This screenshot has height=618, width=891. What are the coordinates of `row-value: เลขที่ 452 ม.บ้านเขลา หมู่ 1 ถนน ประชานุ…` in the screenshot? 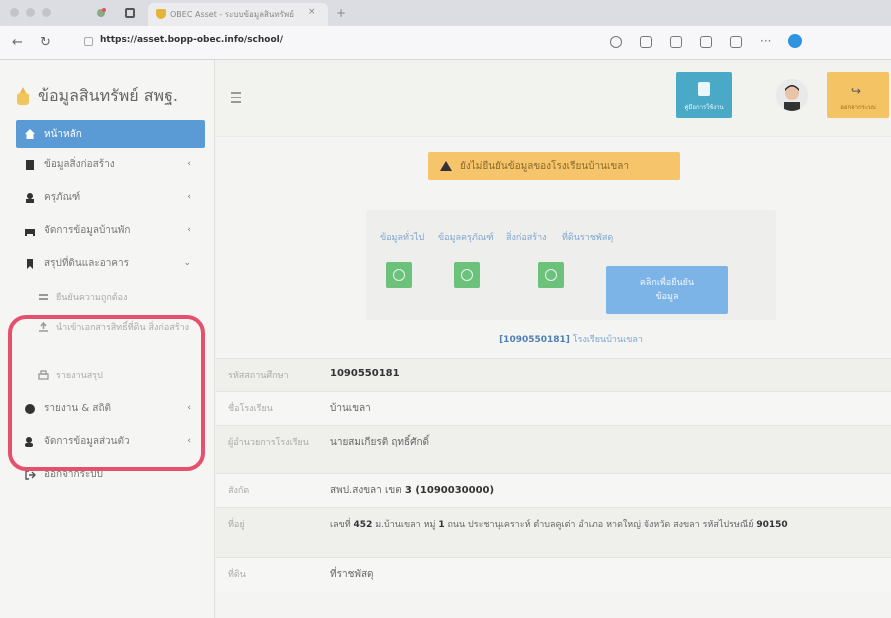 It's located at (605, 532).